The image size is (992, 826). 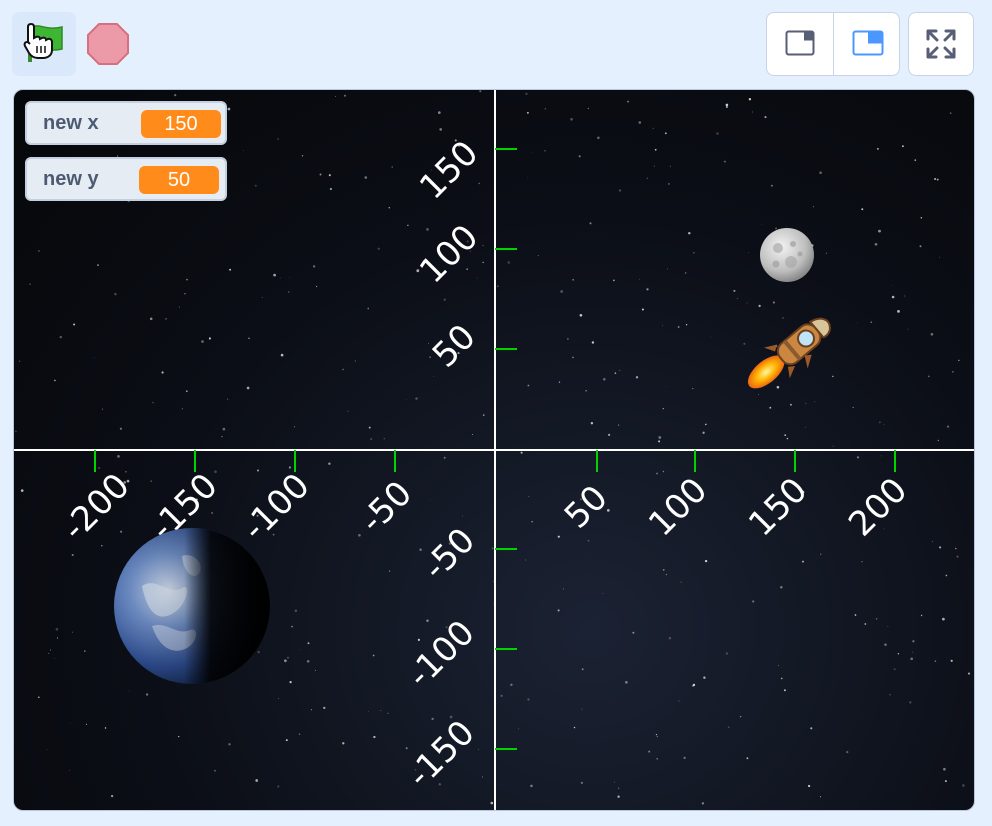 What do you see at coordinates (126, 179) in the screenshot?
I see `variable-monitor-new-y: new y 50` at bounding box center [126, 179].